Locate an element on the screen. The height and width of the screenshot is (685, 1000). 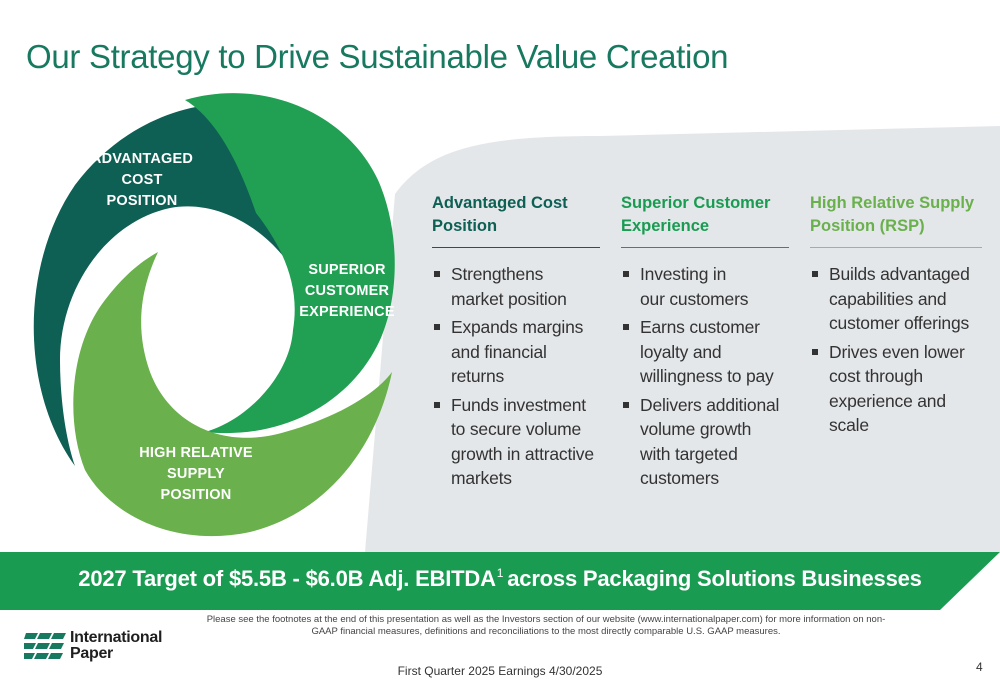
bullet-line: and financial is located at coordinates (499, 351).